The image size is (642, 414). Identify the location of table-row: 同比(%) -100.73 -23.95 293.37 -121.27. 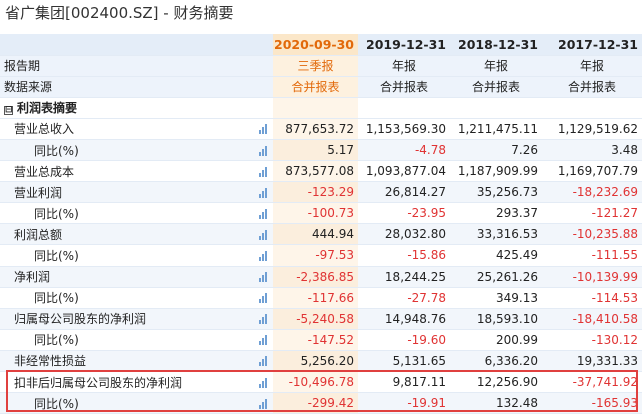
(321, 213).